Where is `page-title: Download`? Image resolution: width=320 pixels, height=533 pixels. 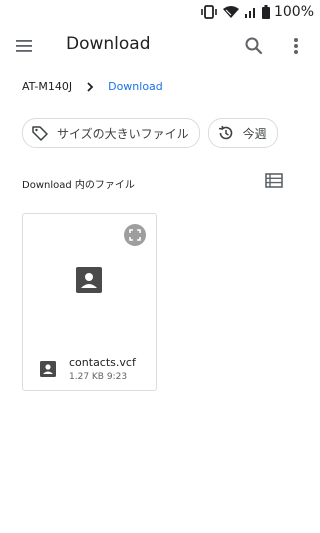 page-title: Download is located at coordinates (108, 44).